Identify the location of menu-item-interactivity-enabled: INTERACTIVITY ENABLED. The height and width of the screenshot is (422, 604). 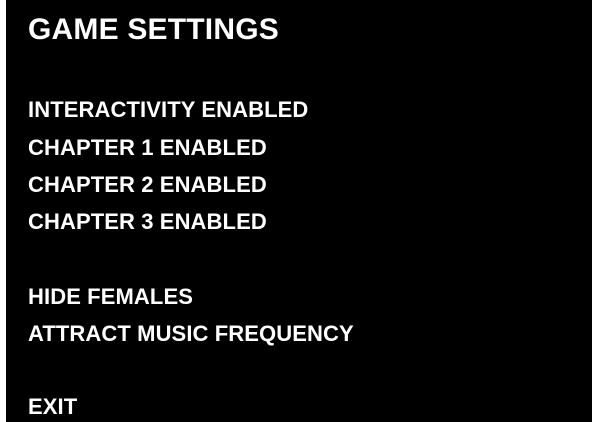
(168, 110).